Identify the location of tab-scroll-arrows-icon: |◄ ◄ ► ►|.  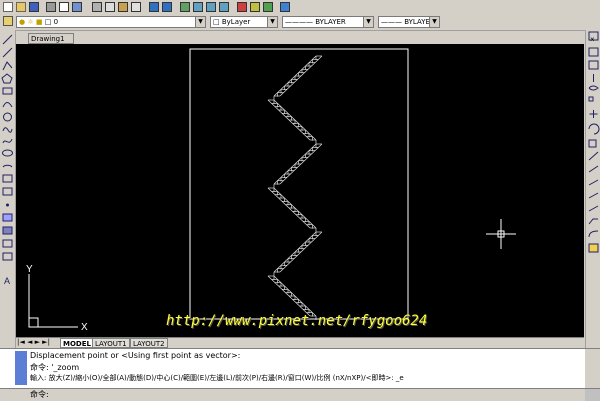
(33, 342).